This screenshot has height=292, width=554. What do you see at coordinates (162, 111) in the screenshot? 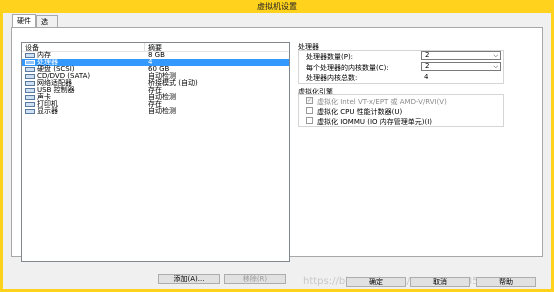
I see `device-summary: 自动检测` at bounding box center [162, 111].